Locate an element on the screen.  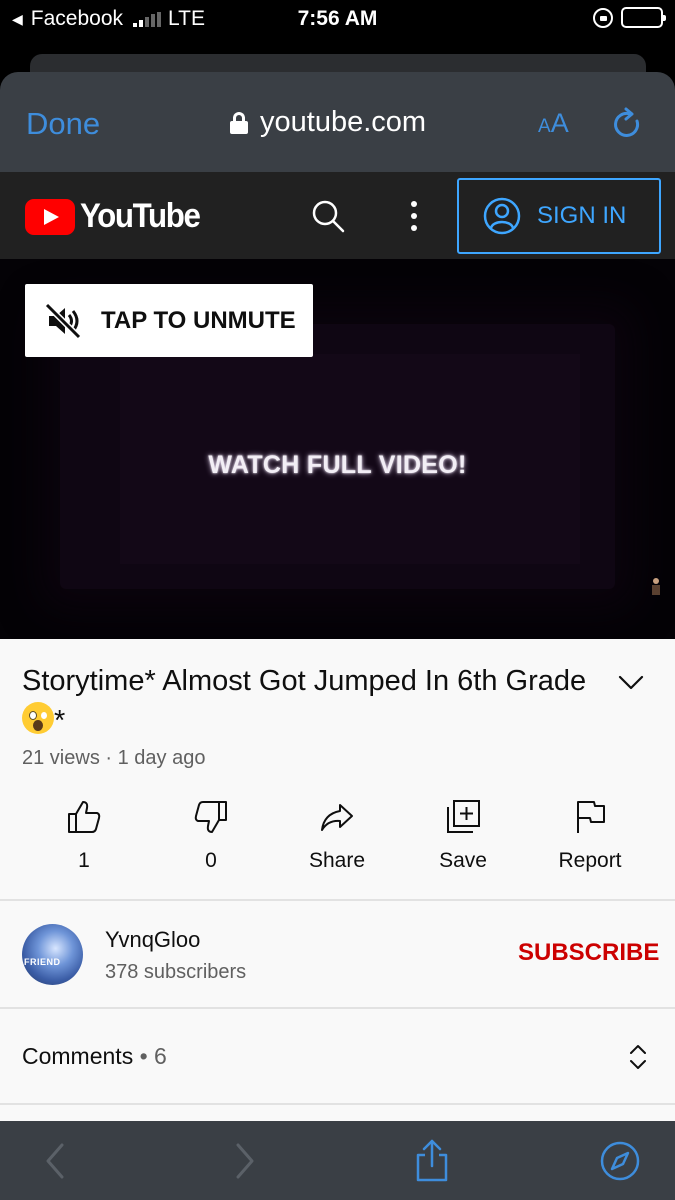
muted-speaker-icon is located at coordinates (63, 320).